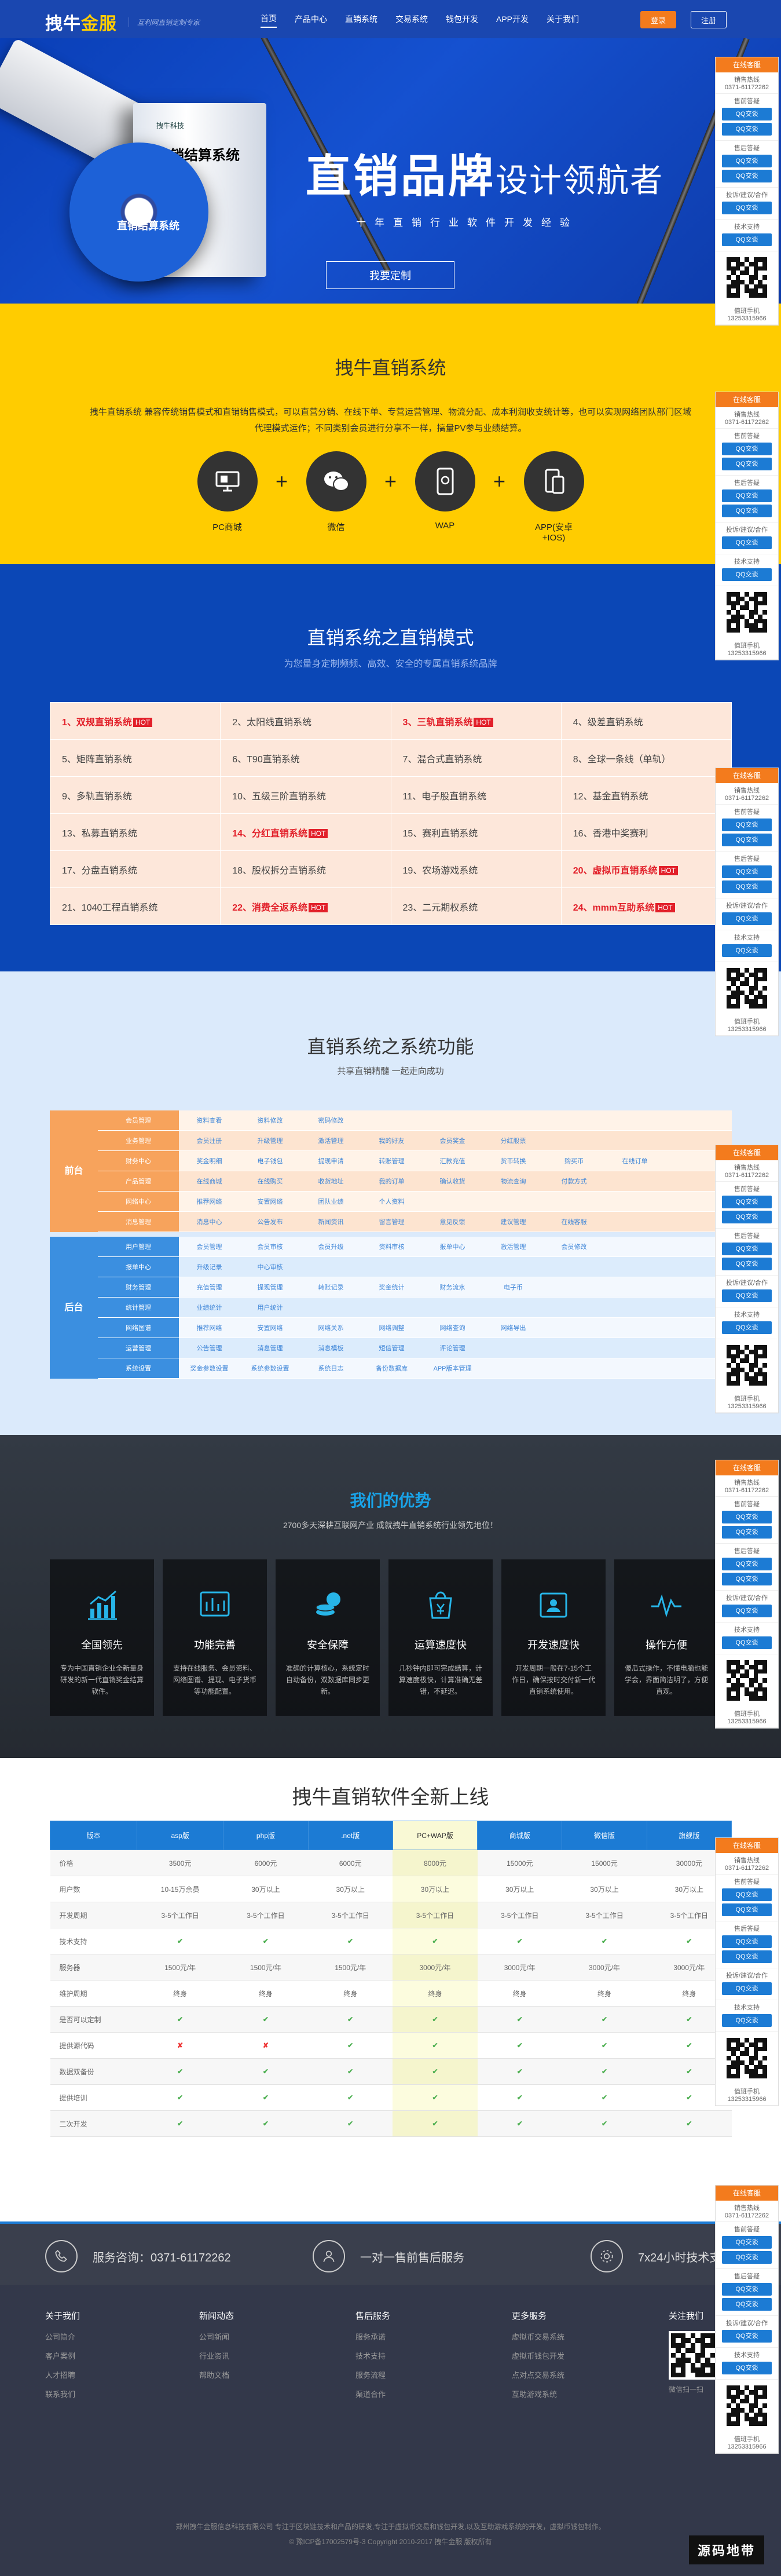  Describe the element at coordinates (210, 1120) in the screenshot. I see `function-item: 资料查看` at that location.